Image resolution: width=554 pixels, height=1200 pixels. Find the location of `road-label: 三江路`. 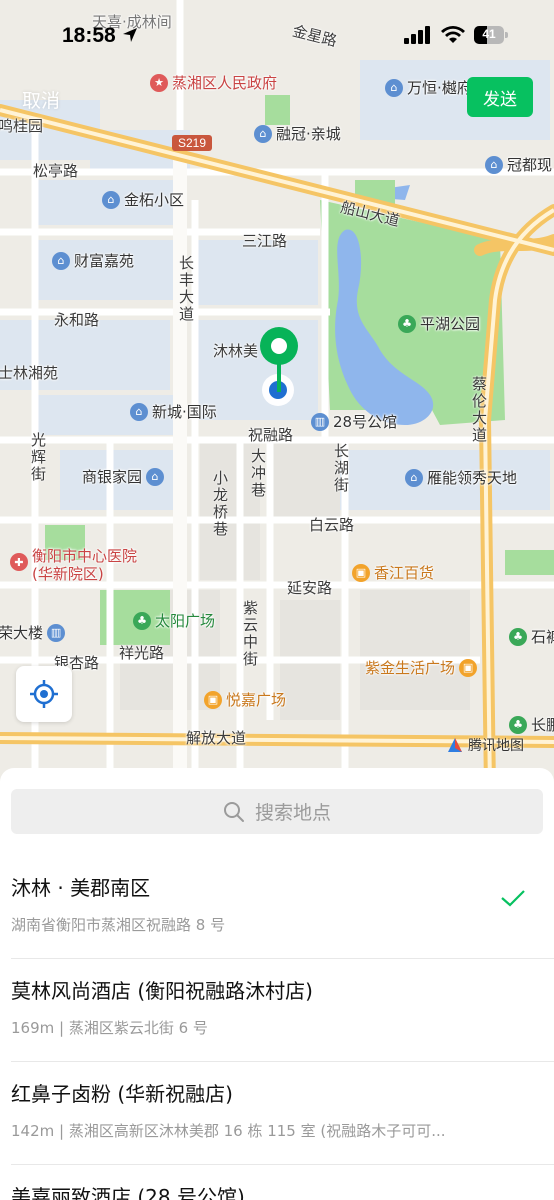

road-label: 三江路 is located at coordinates (265, 241).